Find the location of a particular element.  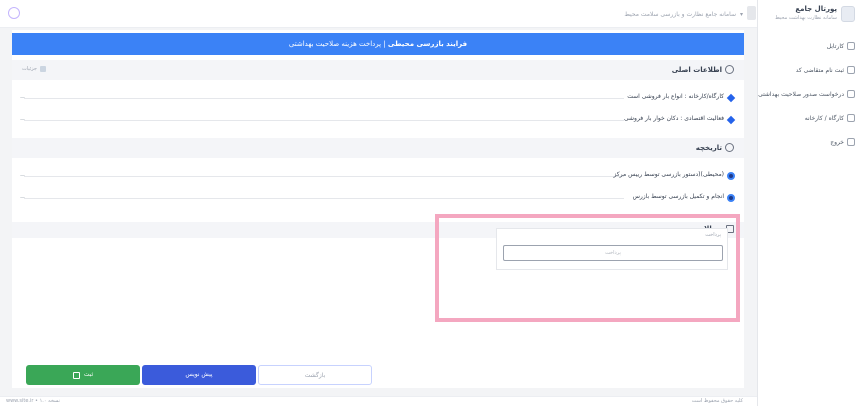

print-icon is located at coordinates (42, 69).